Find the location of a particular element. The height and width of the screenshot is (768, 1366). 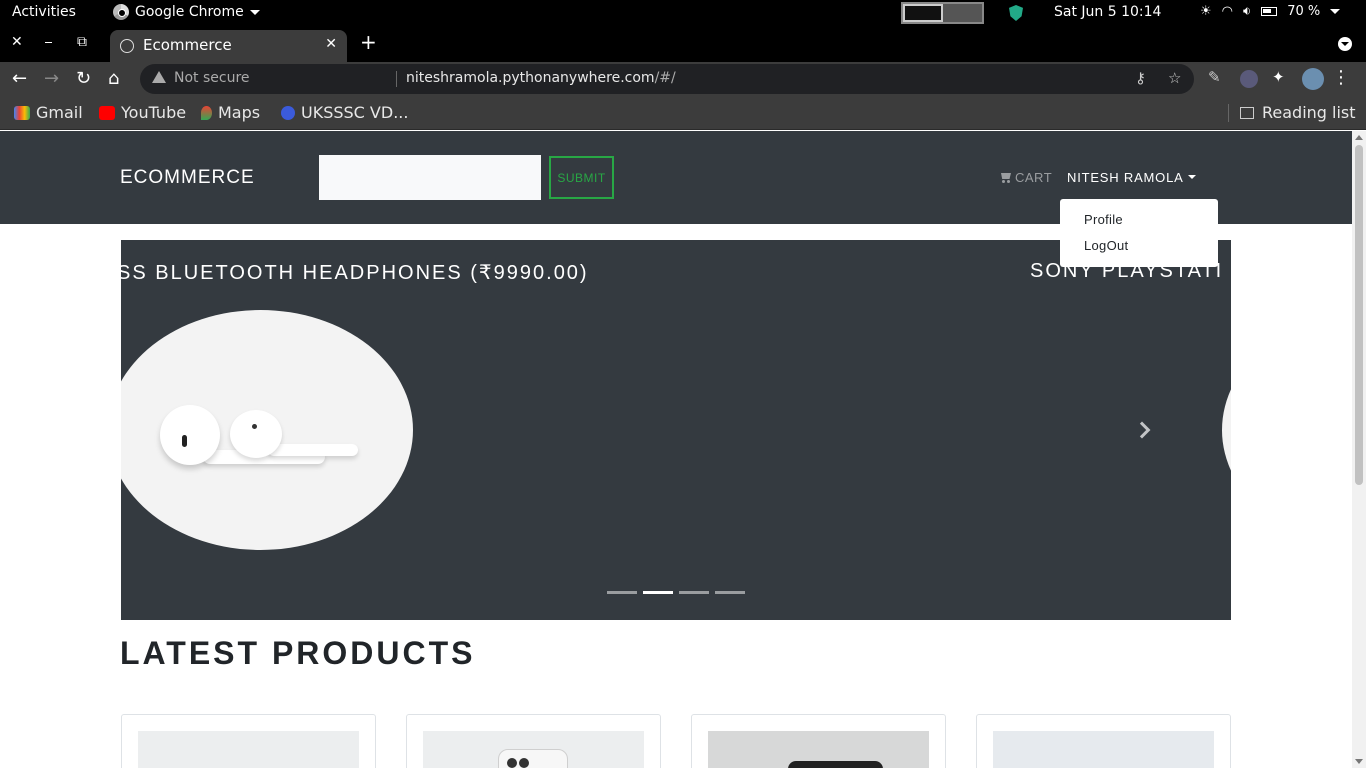

page-scrollbar is located at coordinates (1359, 449).